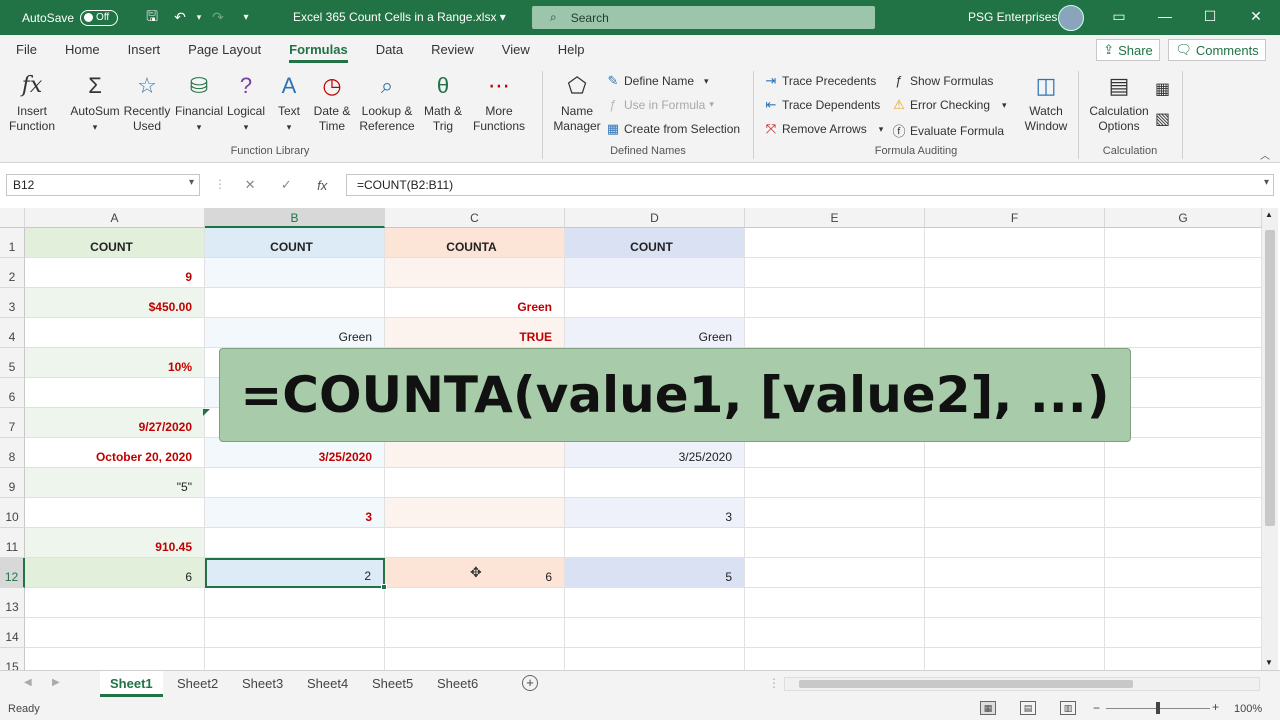 This screenshot has height=720, width=1280. Describe the element at coordinates (1015, 543) in the screenshot. I see `cell-f11` at that location.